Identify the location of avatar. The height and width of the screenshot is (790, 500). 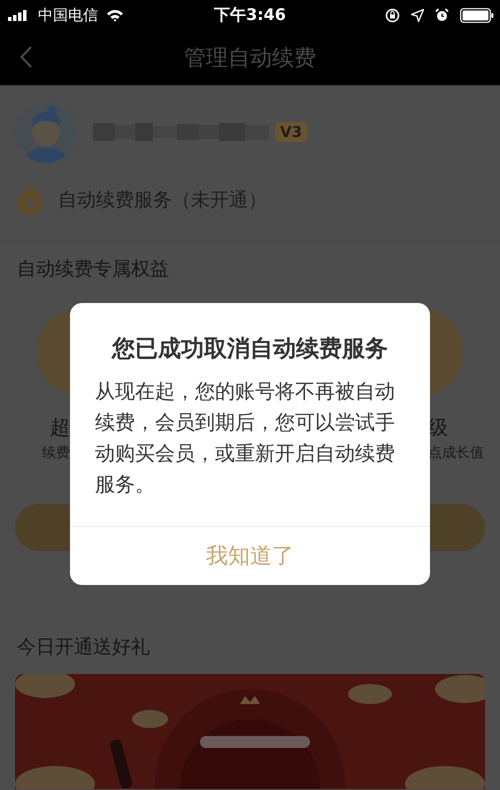
(46, 132).